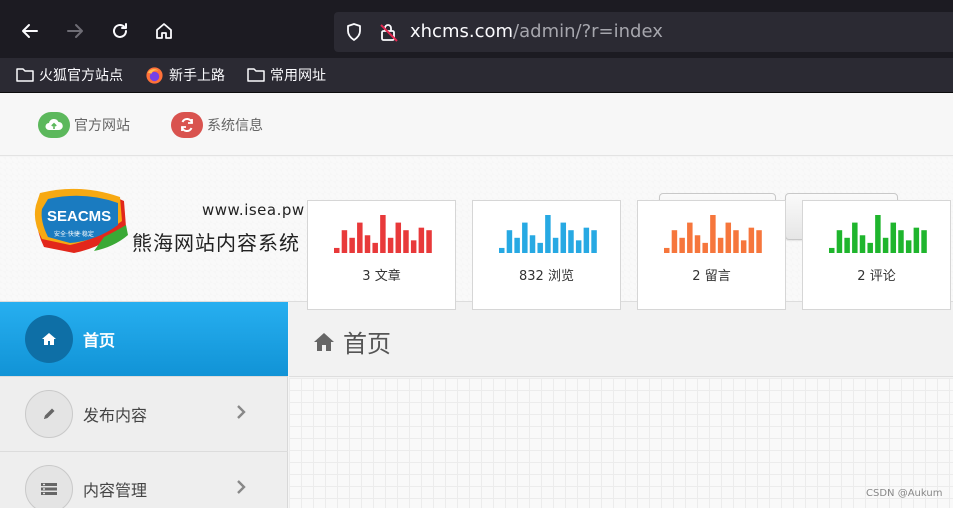  What do you see at coordinates (197, 76) in the screenshot?
I see `bookmark-label: 新手上路` at bounding box center [197, 76].